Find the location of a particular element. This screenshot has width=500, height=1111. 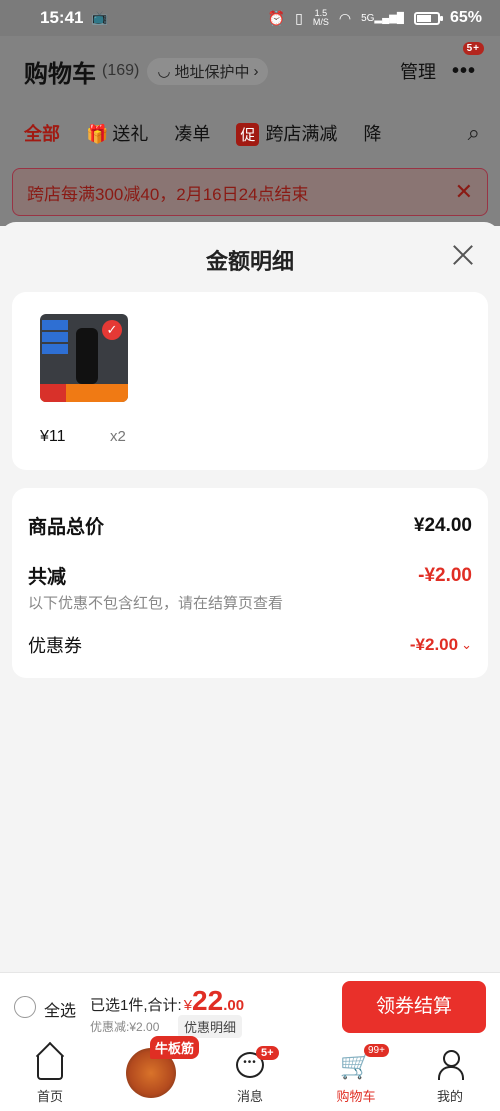

cart-badge: 99+ is located at coordinates (376, 1050).